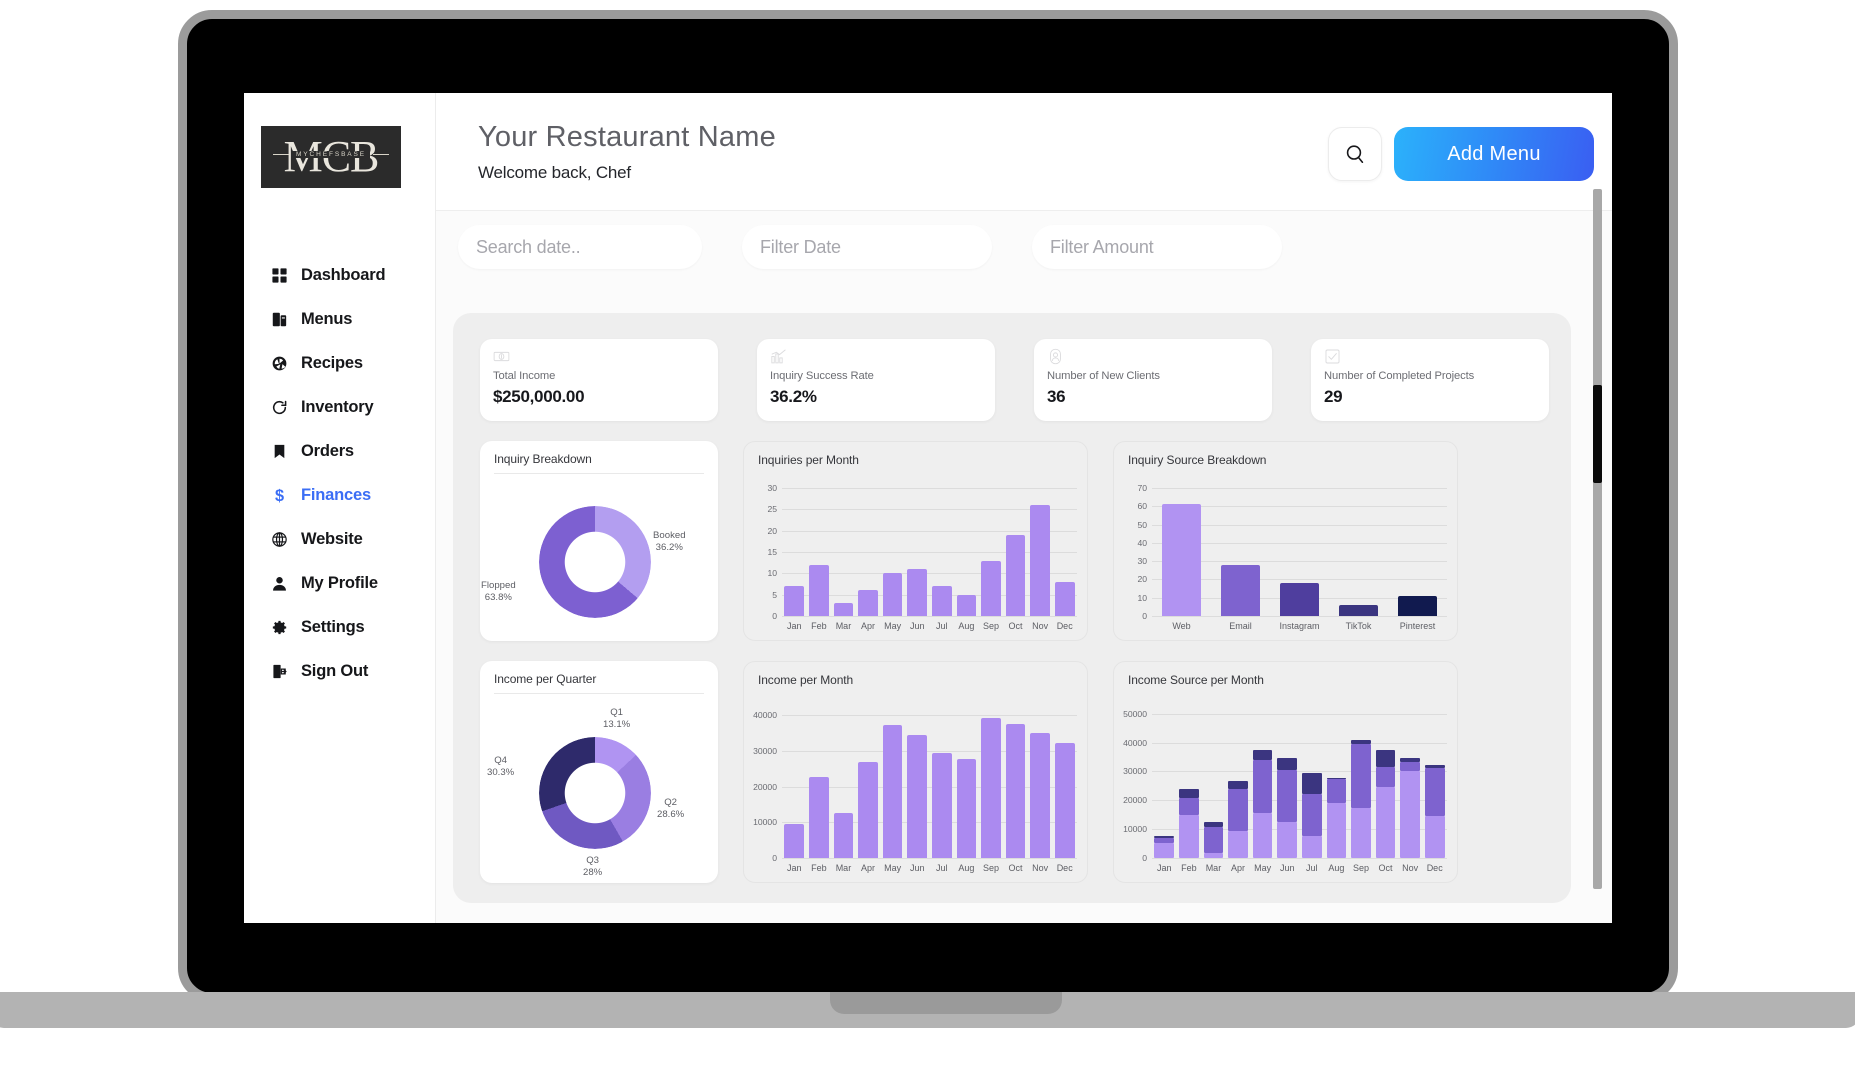 This screenshot has width=1855, height=1080. What do you see at coordinates (1299, 626) in the screenshot?
I see `x-axis-tick: Instagram` at bounding box center [1299, 626].